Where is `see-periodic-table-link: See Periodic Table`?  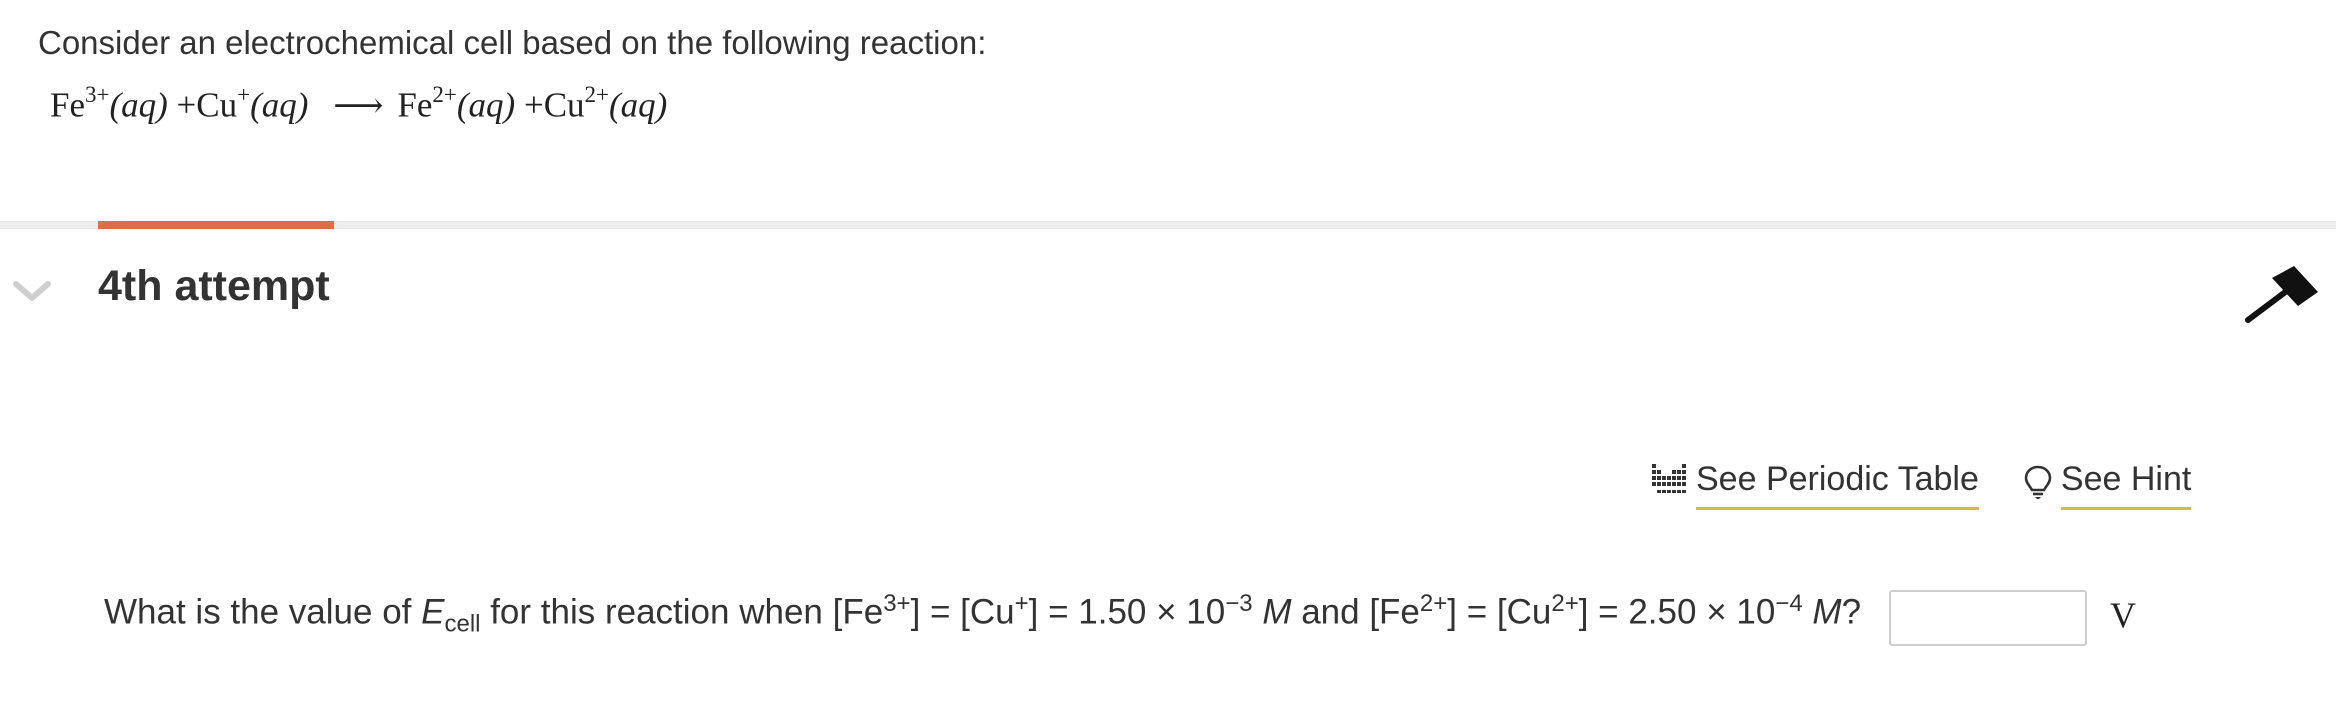 see-periodic-table-link: See Periodic Table is located at coordinates (1815, 485).